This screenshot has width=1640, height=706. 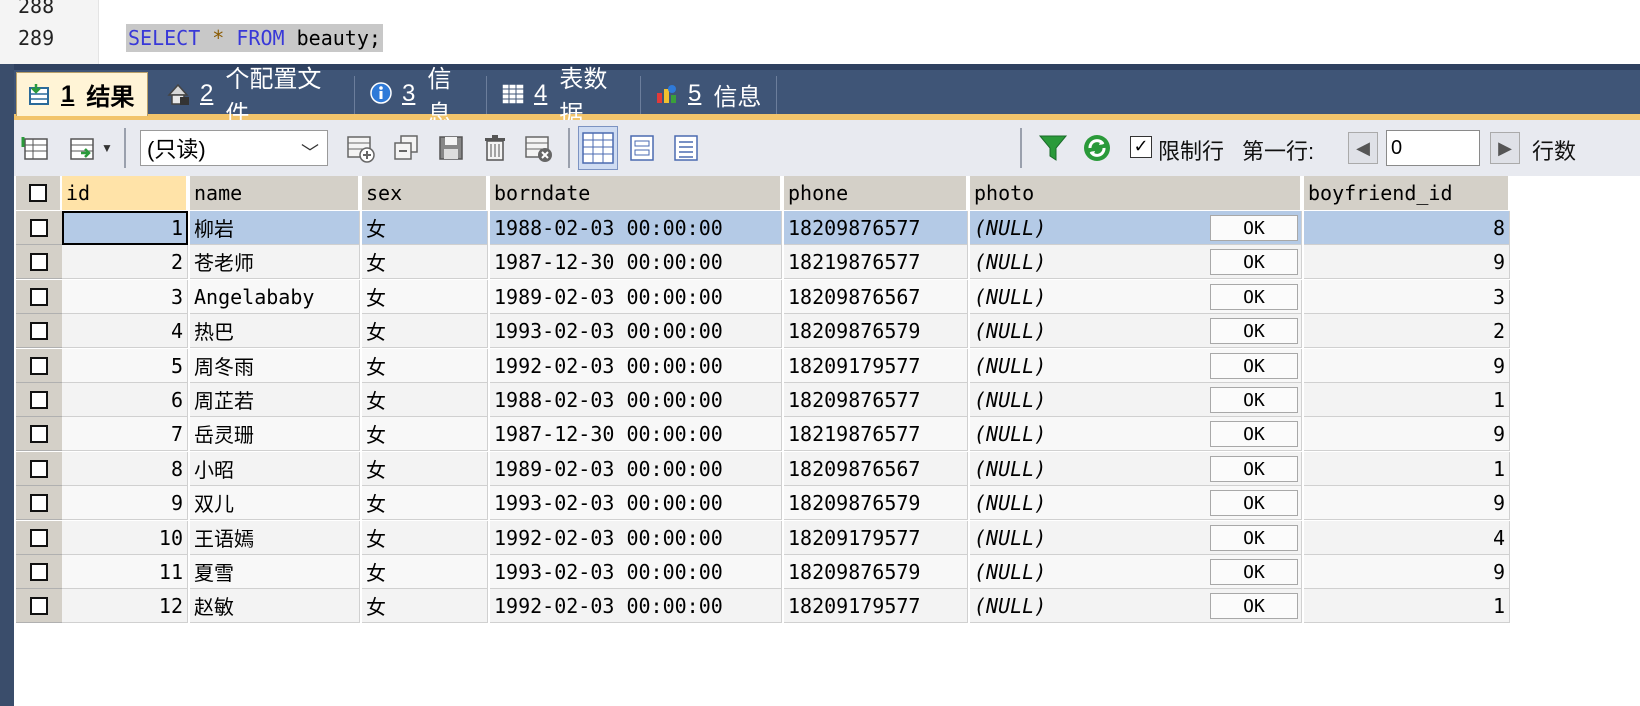 What do you see at coordinates (1407, 193) in the screenshot?
I see `column-header-boyfriend-id: boyfriend_id` at bounding box center [1407, 193].